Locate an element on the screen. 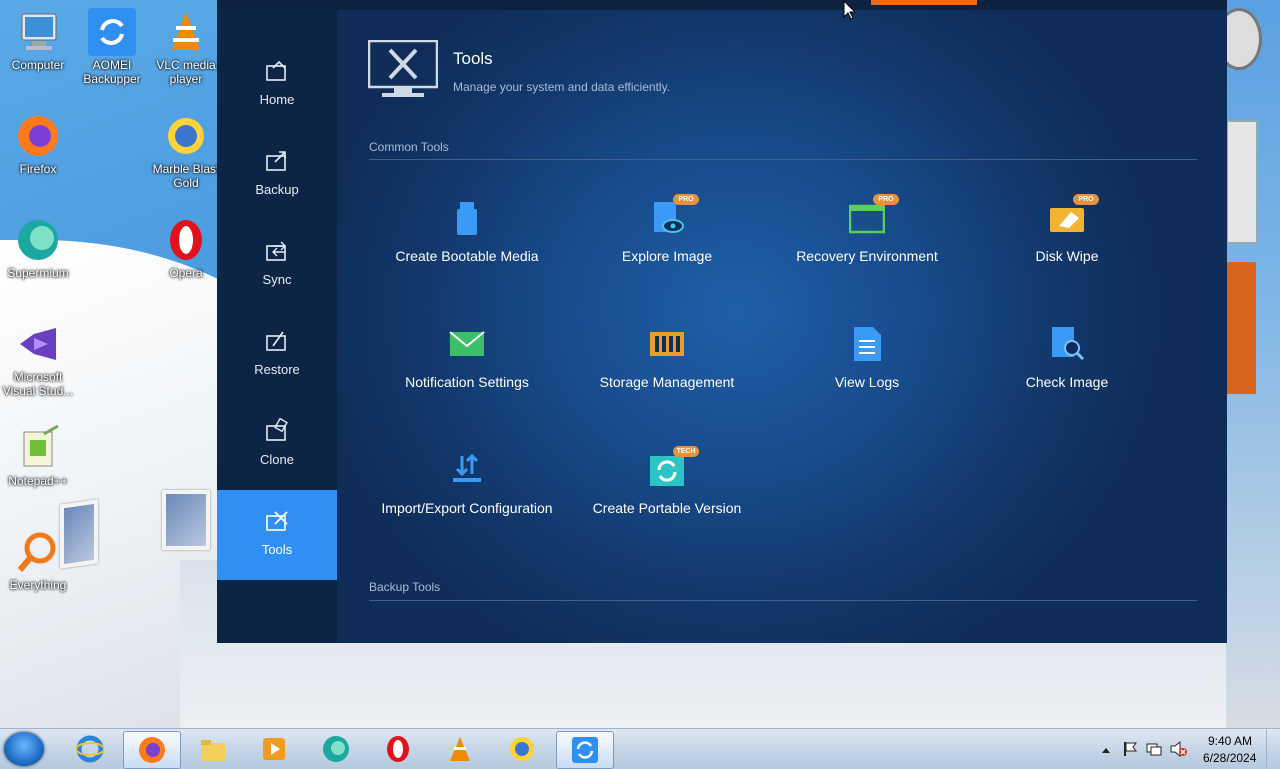 The height and width of the screenshot is (769, 1280). section-title-backup: Backup Tools is located at coordinates (405, 587).